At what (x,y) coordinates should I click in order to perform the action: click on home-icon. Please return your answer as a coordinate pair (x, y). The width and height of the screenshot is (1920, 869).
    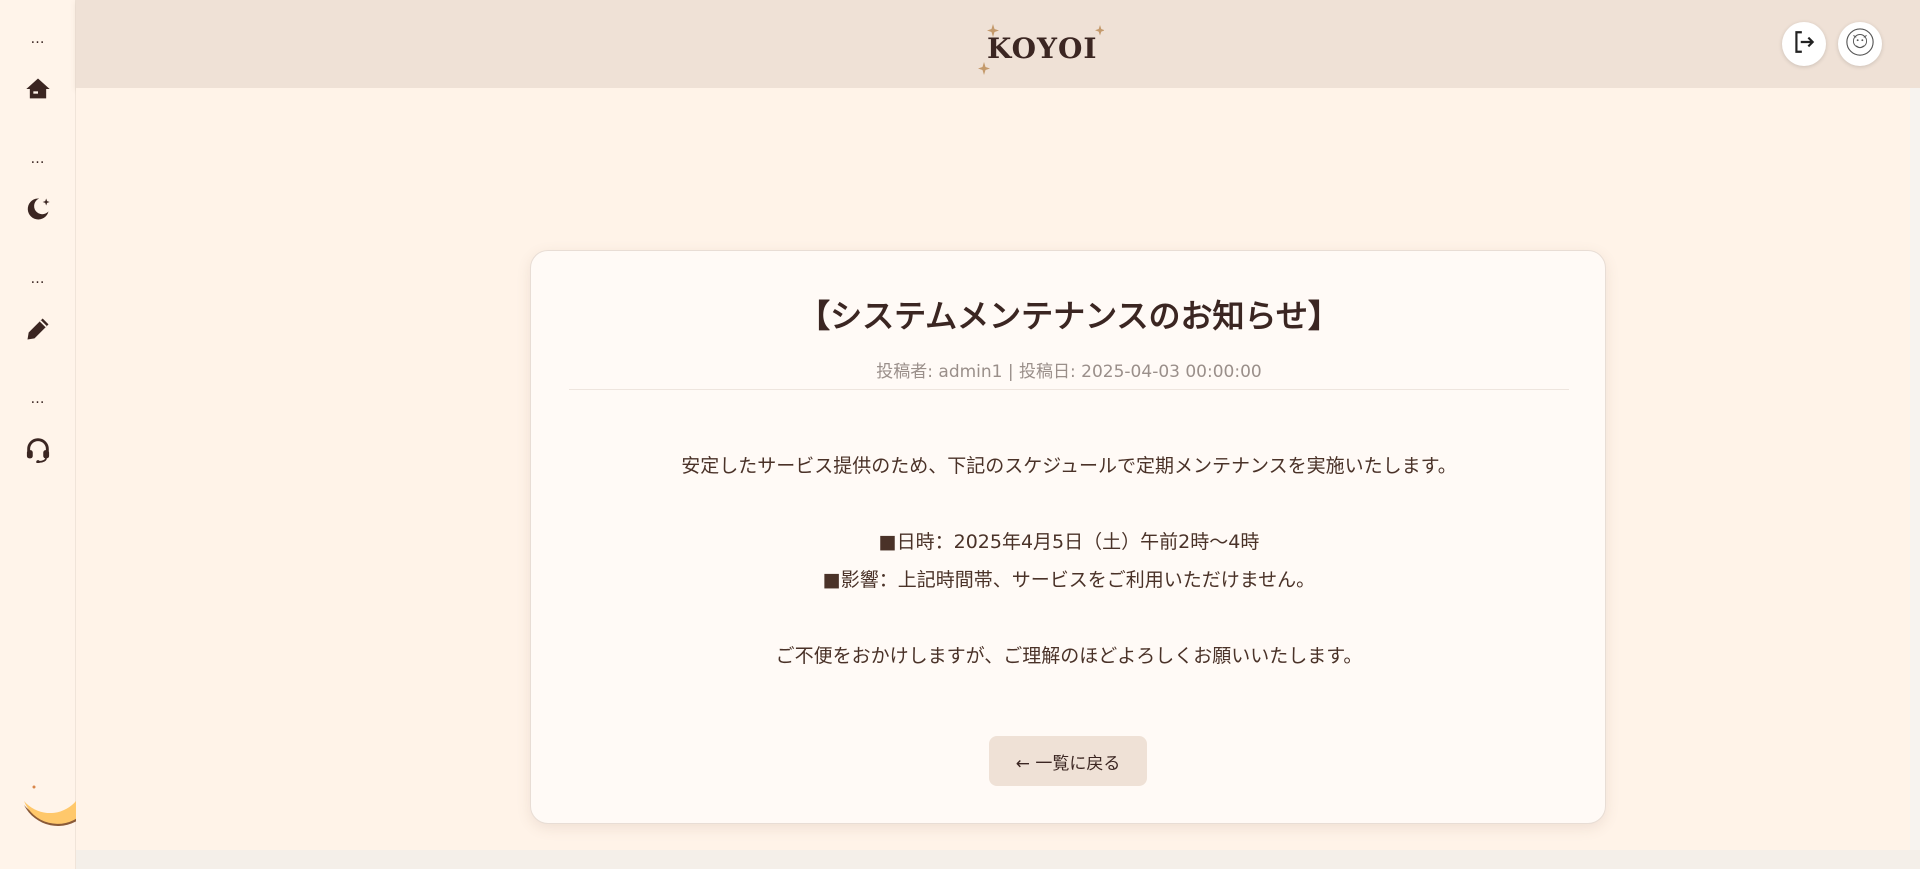
    Looking at the image, I should click on (38, 89).